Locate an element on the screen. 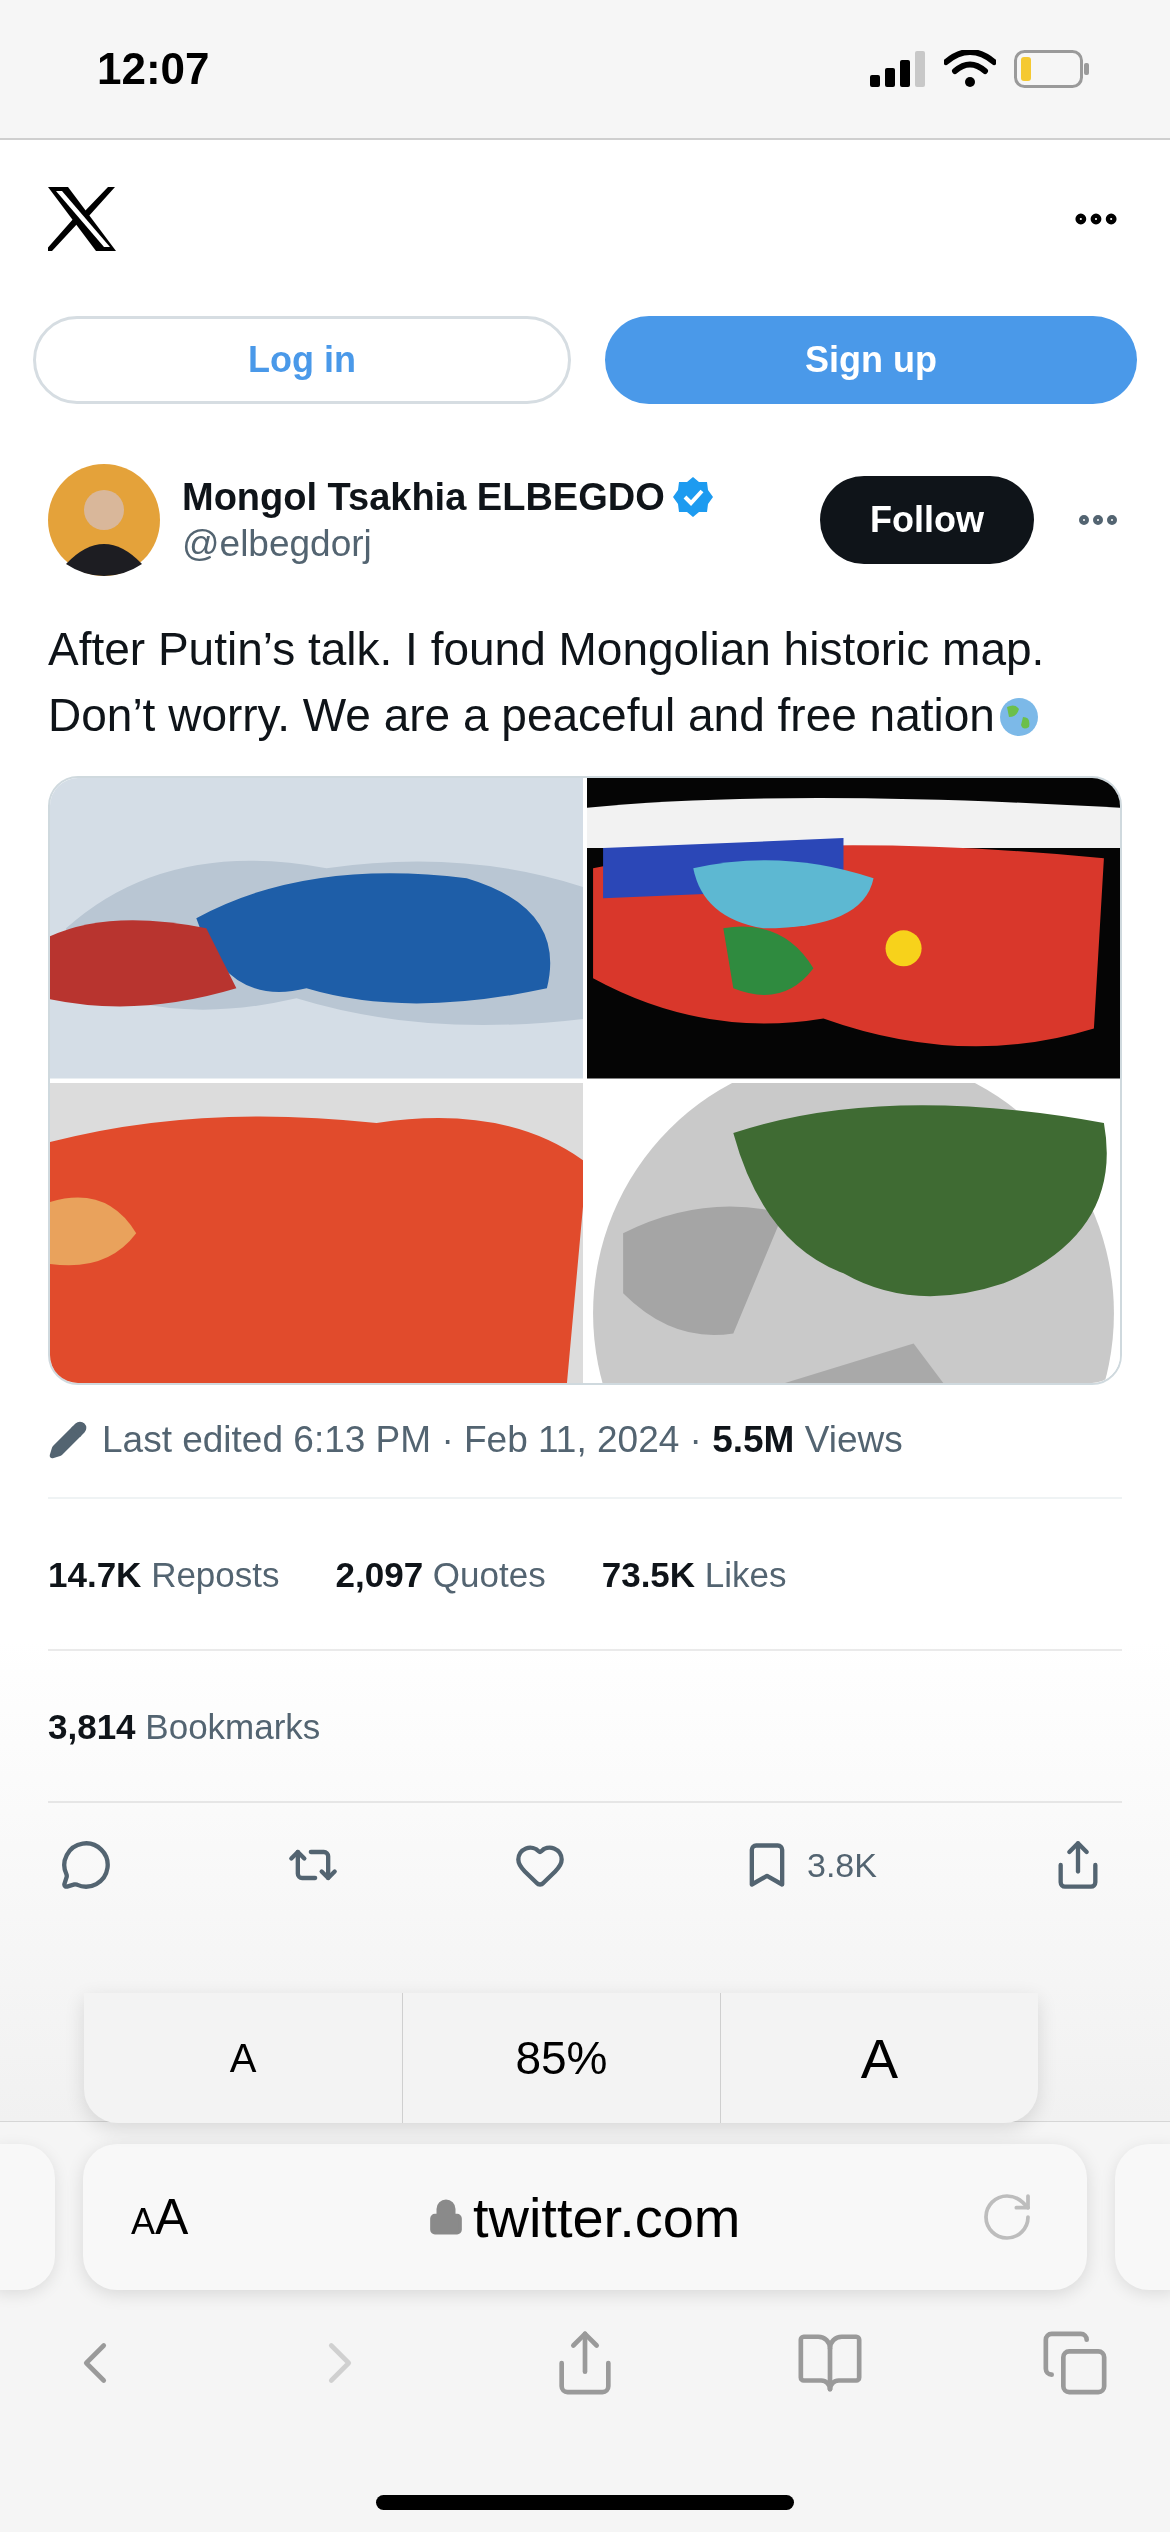 The image size is (1170, 2532). text-smaller-button: A is located at coordinates (243, 2058).